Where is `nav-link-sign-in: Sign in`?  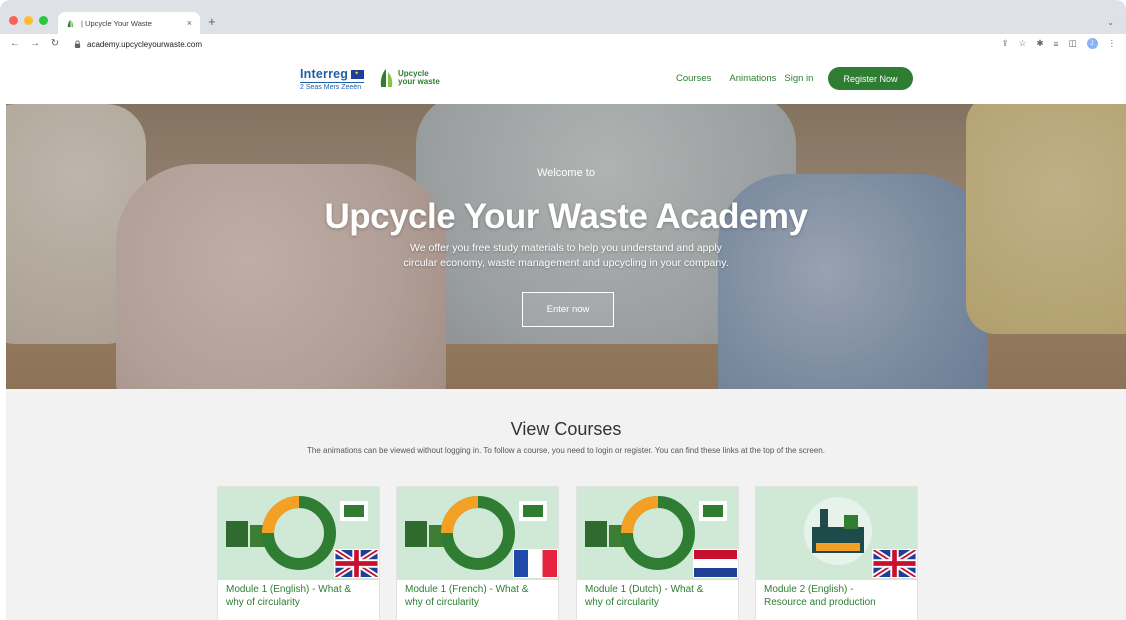
nav-link-sign-in: Sign in is located at coordinates (798, 78).